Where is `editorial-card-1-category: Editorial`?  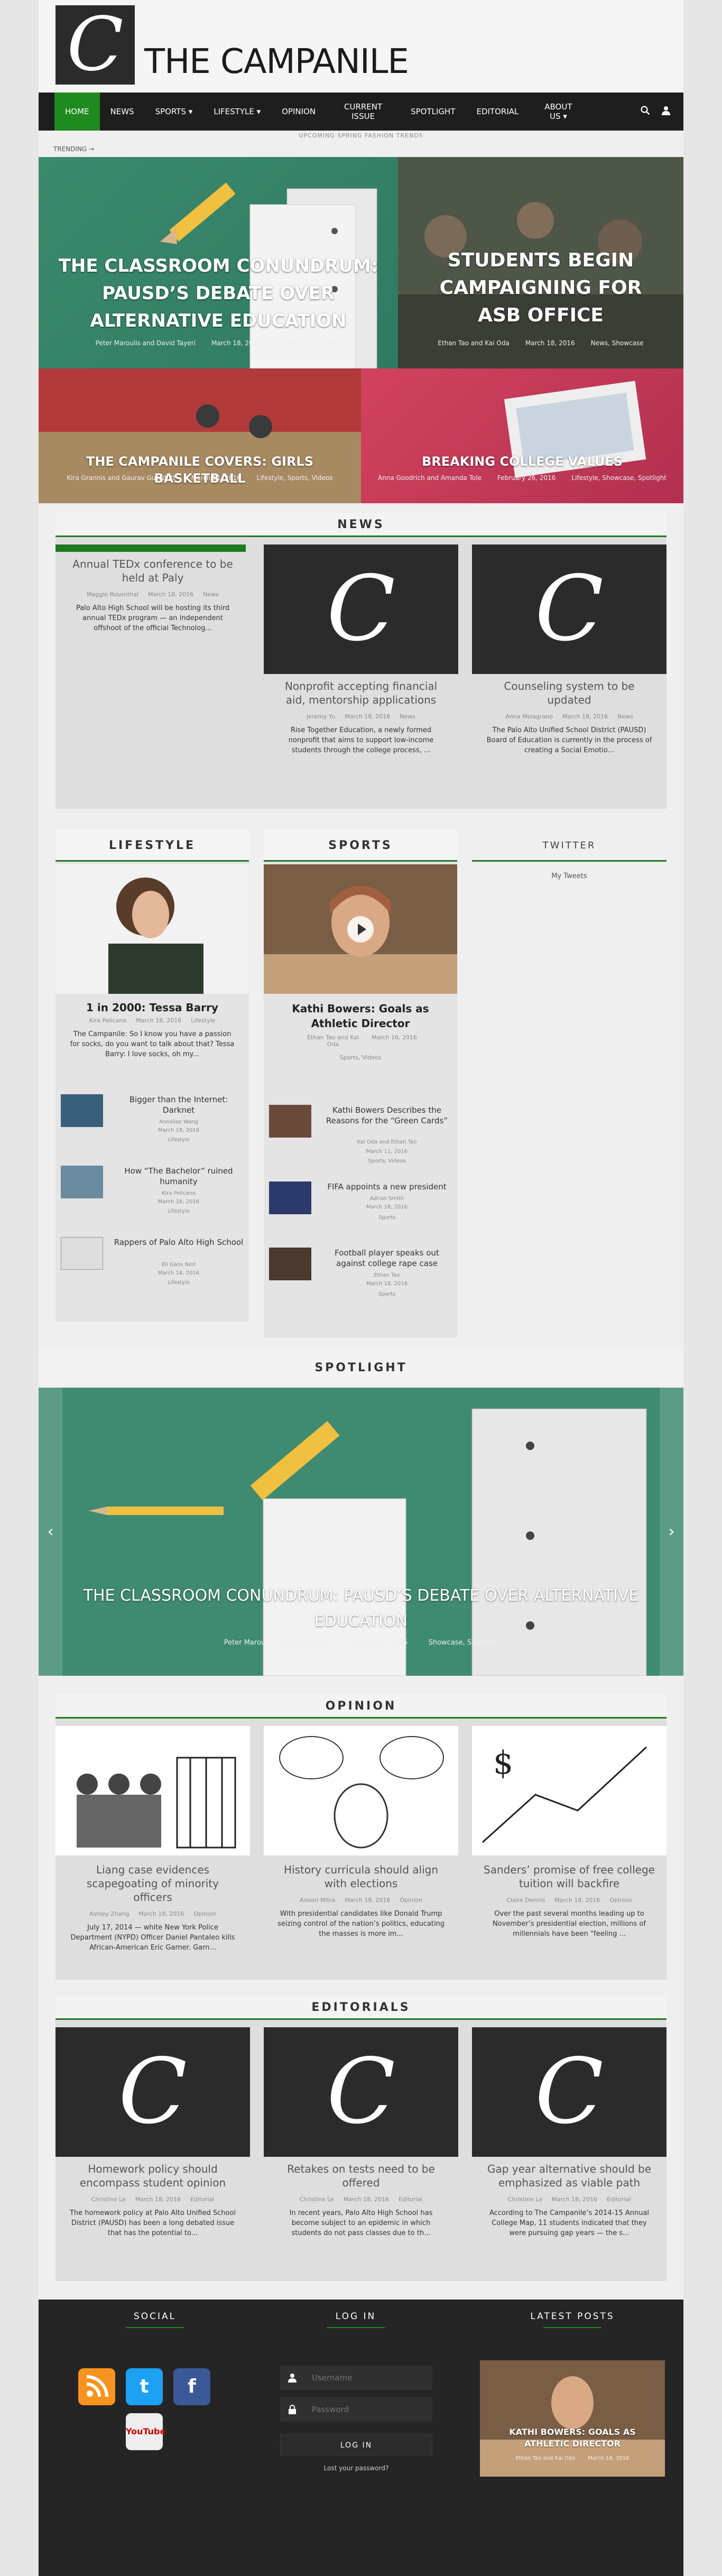
editorial-card-1-category: Editorial is located at coordinates (202, 2199).